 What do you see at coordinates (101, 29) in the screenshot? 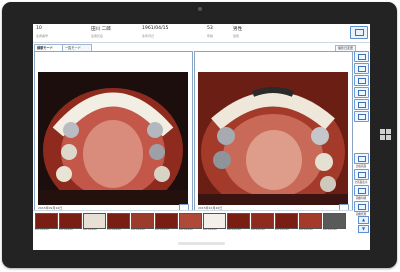
I see `patient-name: 田川 二郎` at bounding box center [101, 29].